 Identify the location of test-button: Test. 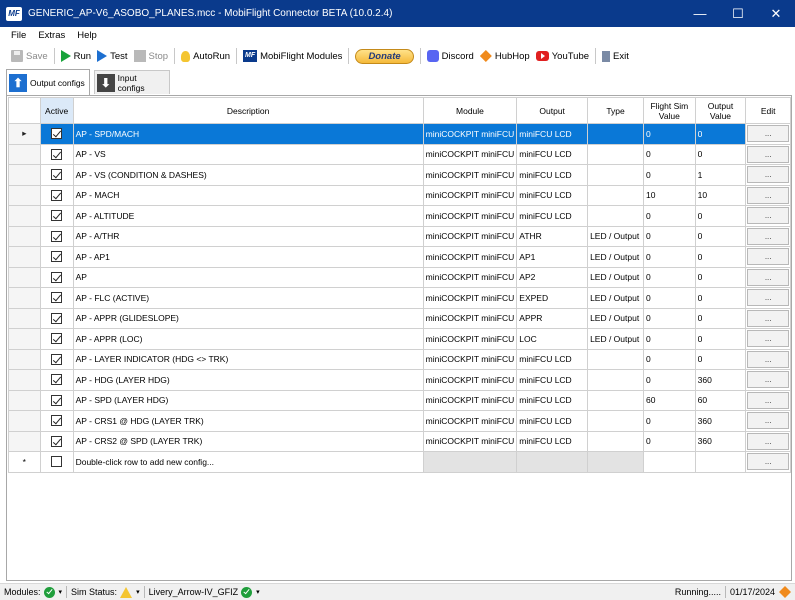
(112, 56).